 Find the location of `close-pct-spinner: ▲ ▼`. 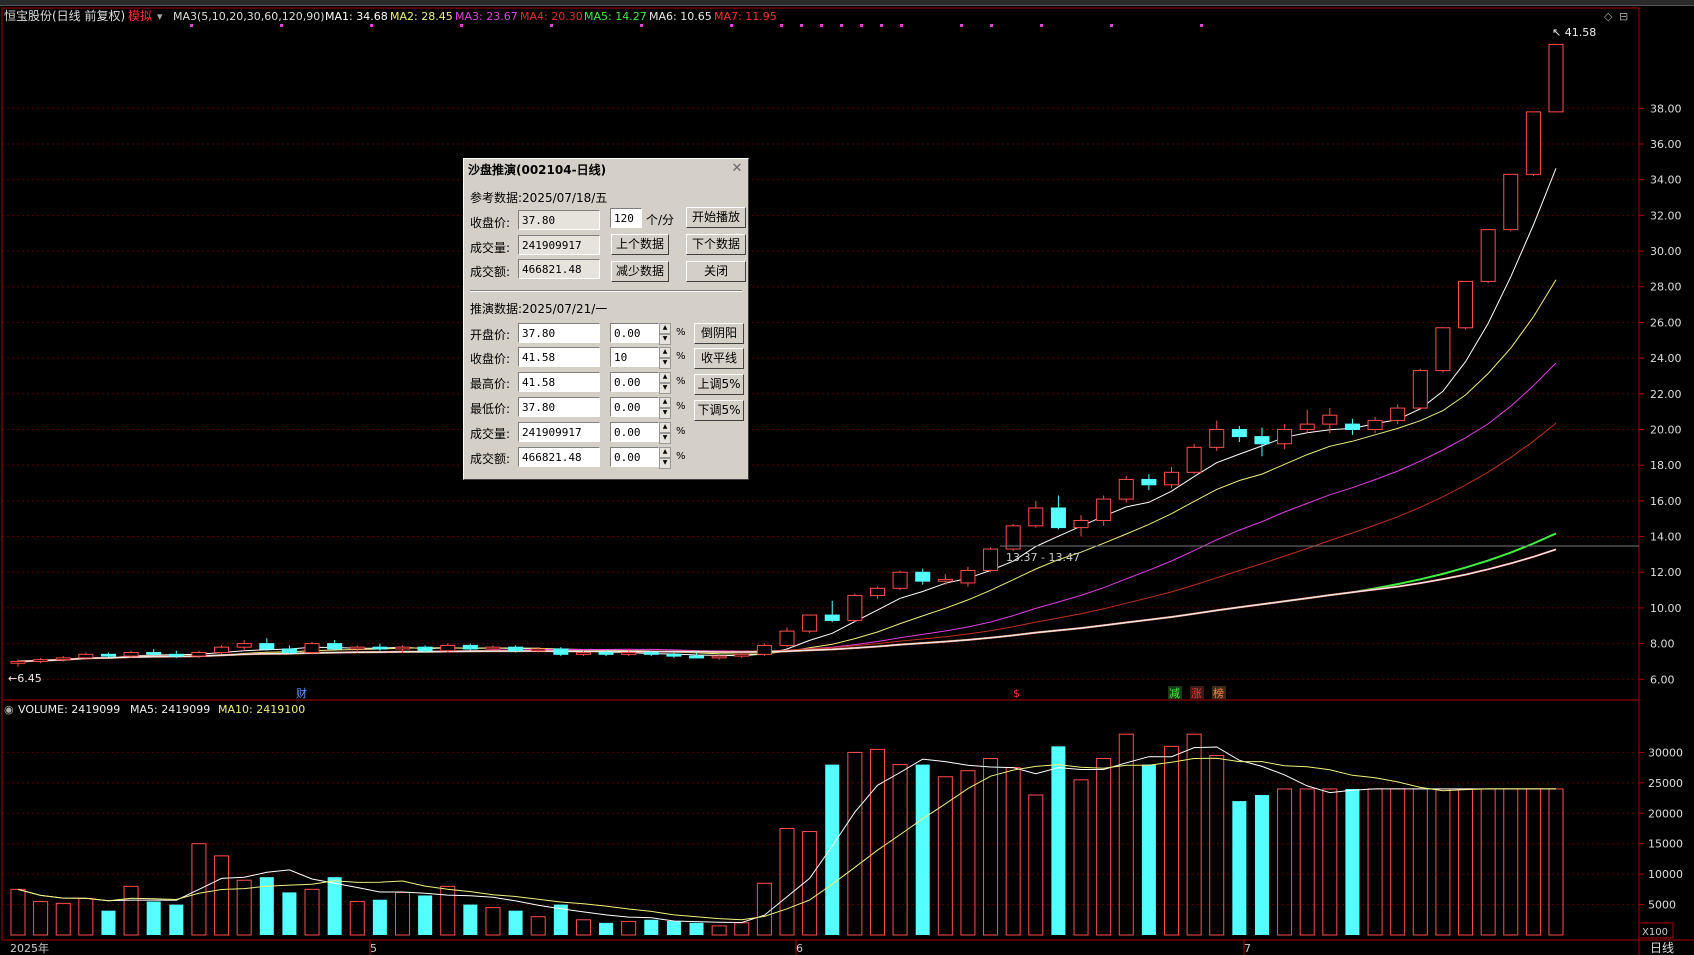

close-pct-spinner: ▲ ▼ is located at coordinates (665, 358).